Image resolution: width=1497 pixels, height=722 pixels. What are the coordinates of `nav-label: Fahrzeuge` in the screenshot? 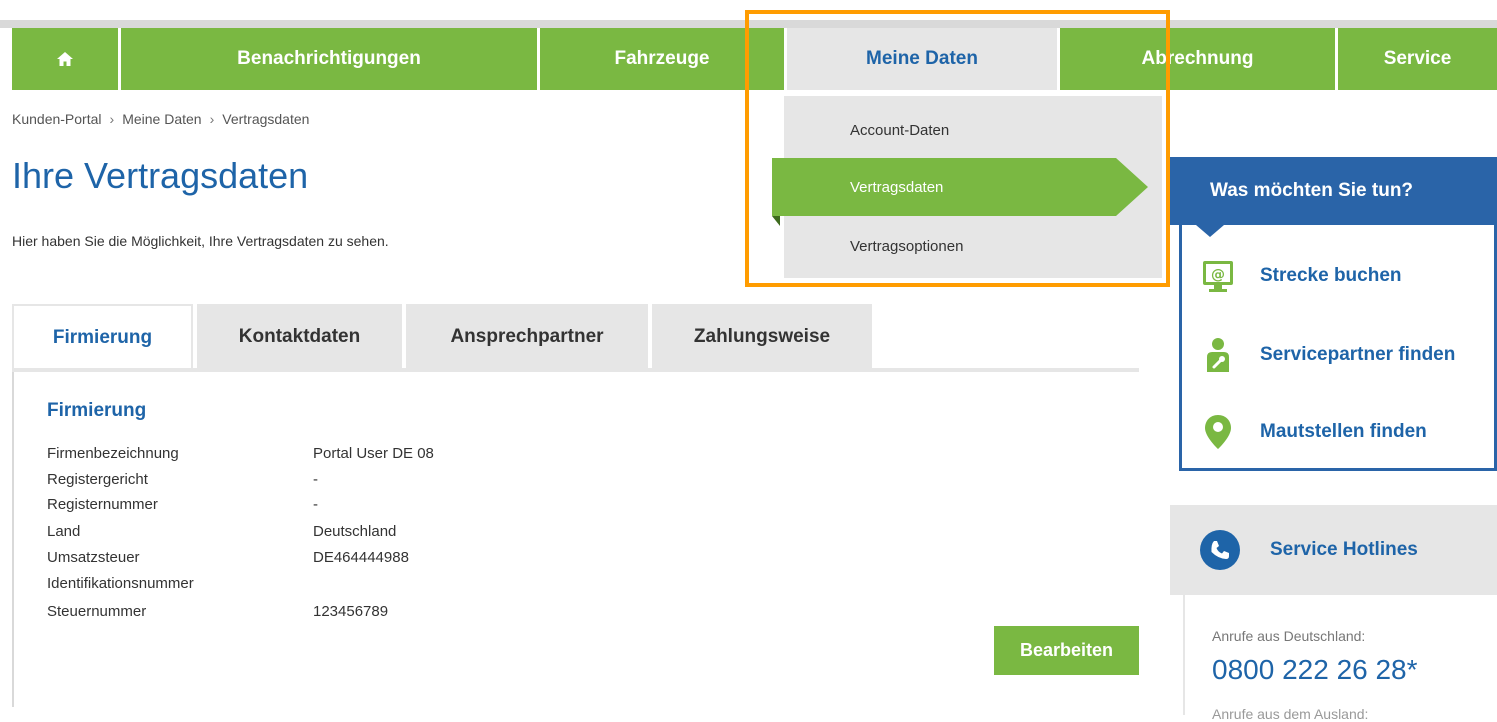 It's located at (662, 58).